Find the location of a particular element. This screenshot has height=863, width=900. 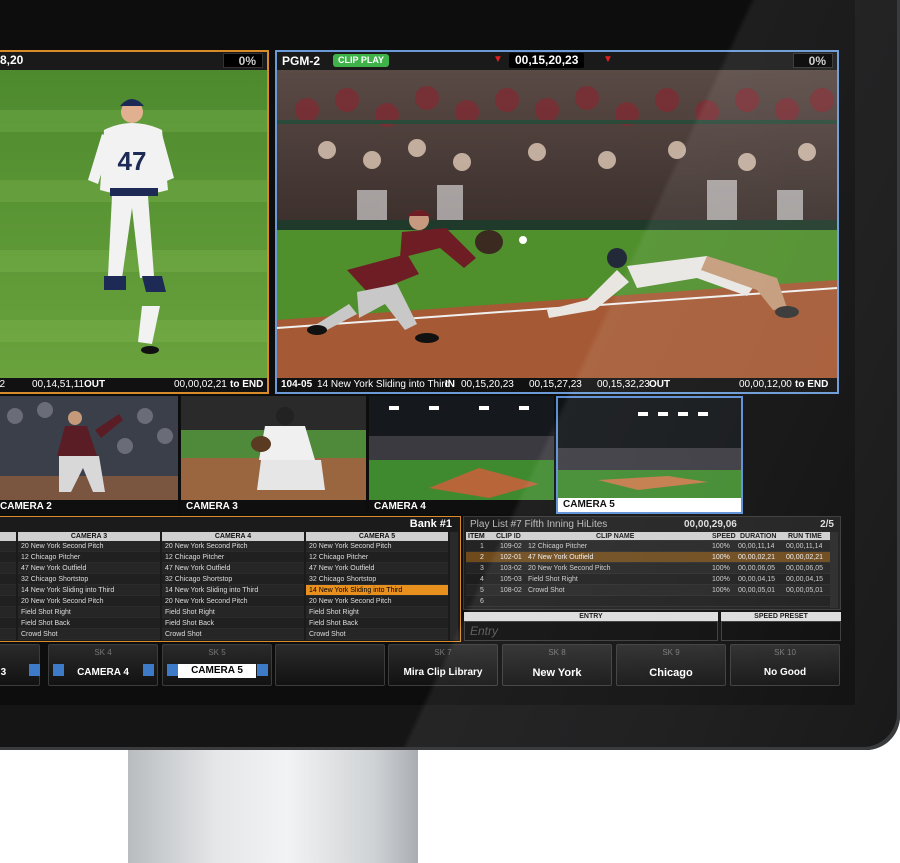

catcher-image is located at coordinates (273, 448).